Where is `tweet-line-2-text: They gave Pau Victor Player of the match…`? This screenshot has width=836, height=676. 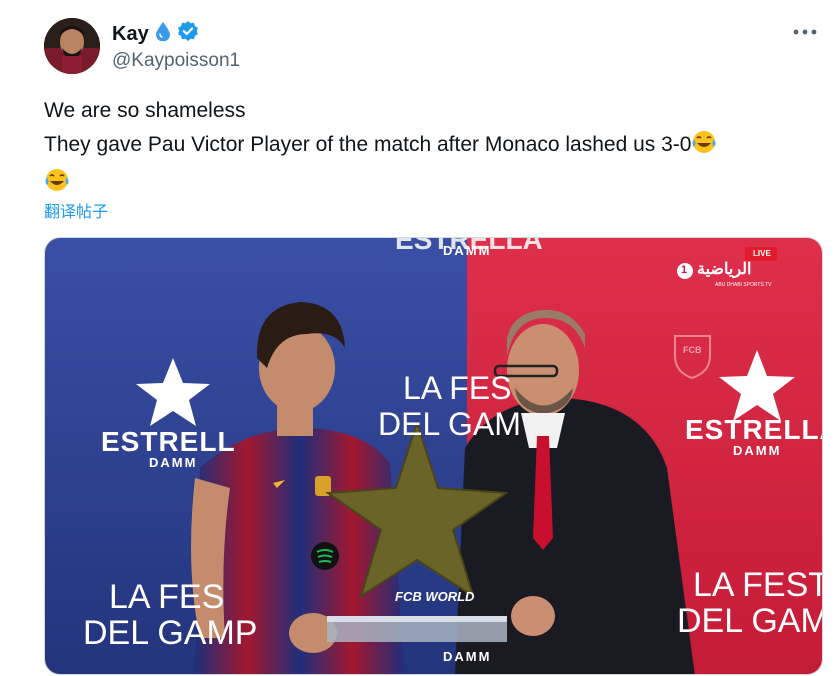 tweet-line-2-text: They gave Pau Victor Player of the match… is located at coordinates (368, 144).